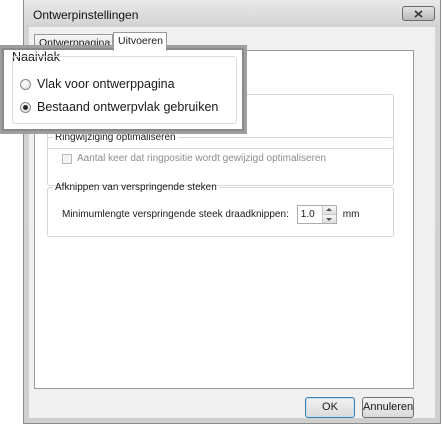  I want to click on hoop-change-legend: Ringwijziging optimaliseren, so click(115, 137).